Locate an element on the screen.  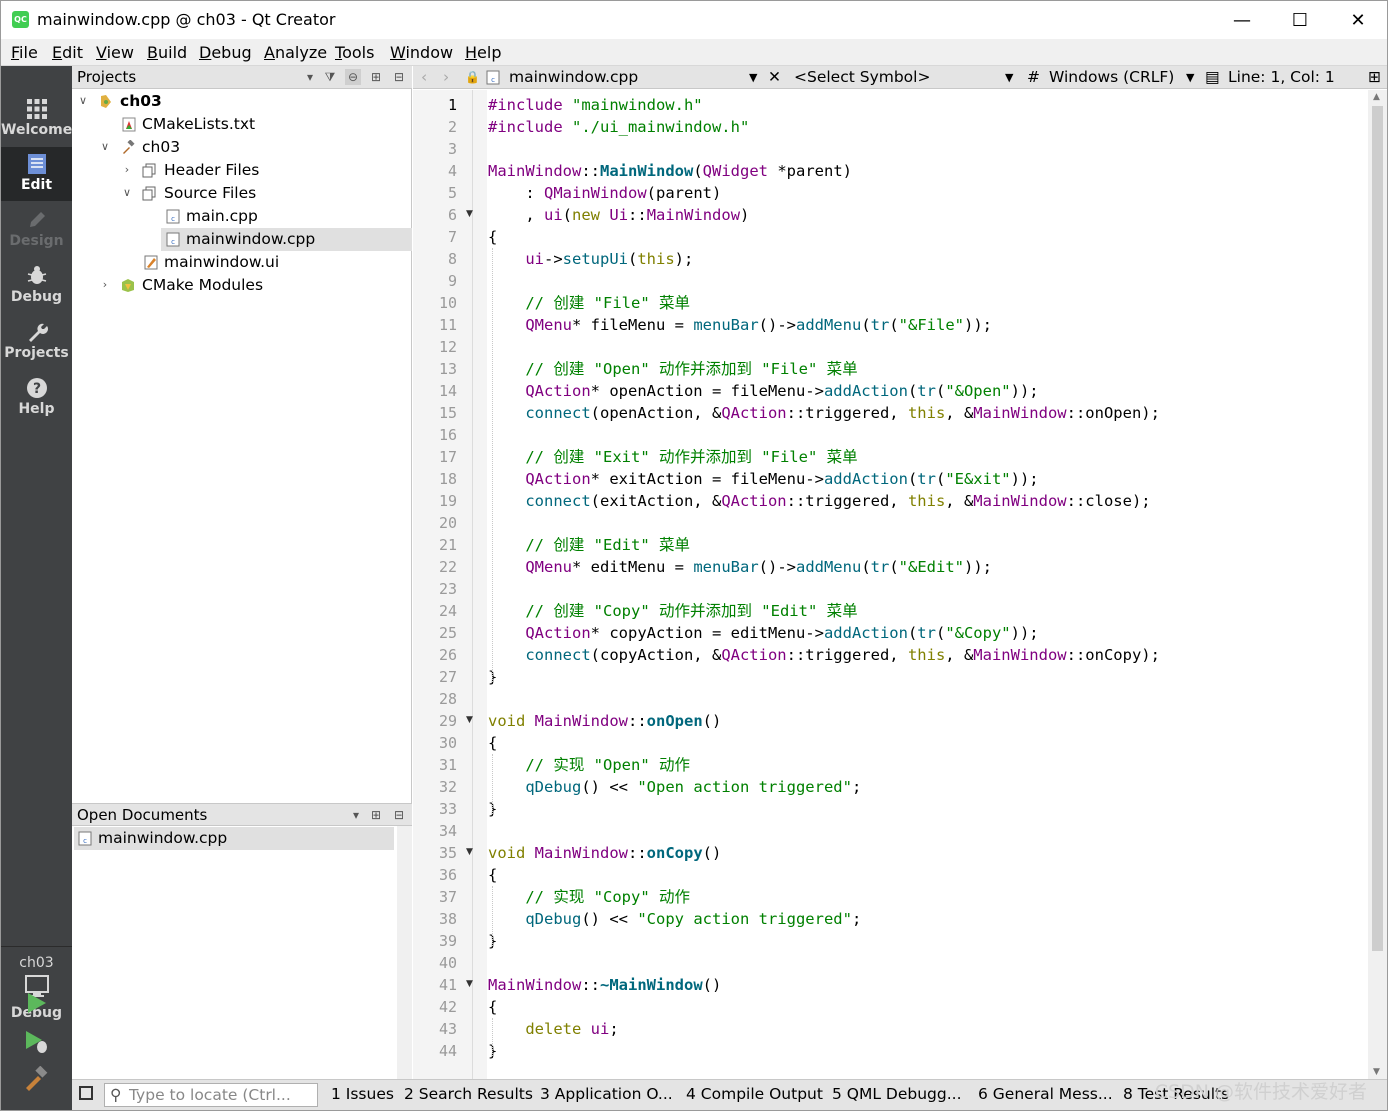
menu-file: File is located at coordinates (24, 52).